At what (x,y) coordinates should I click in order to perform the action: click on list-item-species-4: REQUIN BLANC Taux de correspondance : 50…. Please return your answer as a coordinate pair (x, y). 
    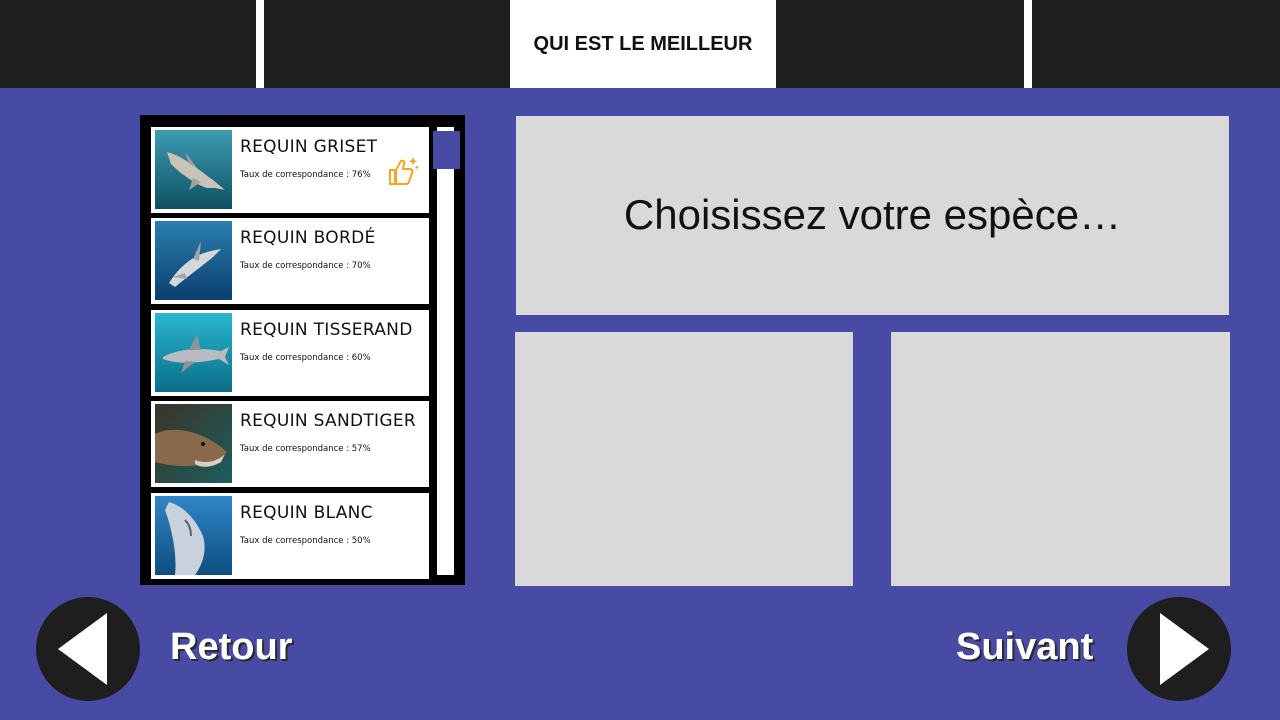
    Looking at the image, I should click on (290, 536).